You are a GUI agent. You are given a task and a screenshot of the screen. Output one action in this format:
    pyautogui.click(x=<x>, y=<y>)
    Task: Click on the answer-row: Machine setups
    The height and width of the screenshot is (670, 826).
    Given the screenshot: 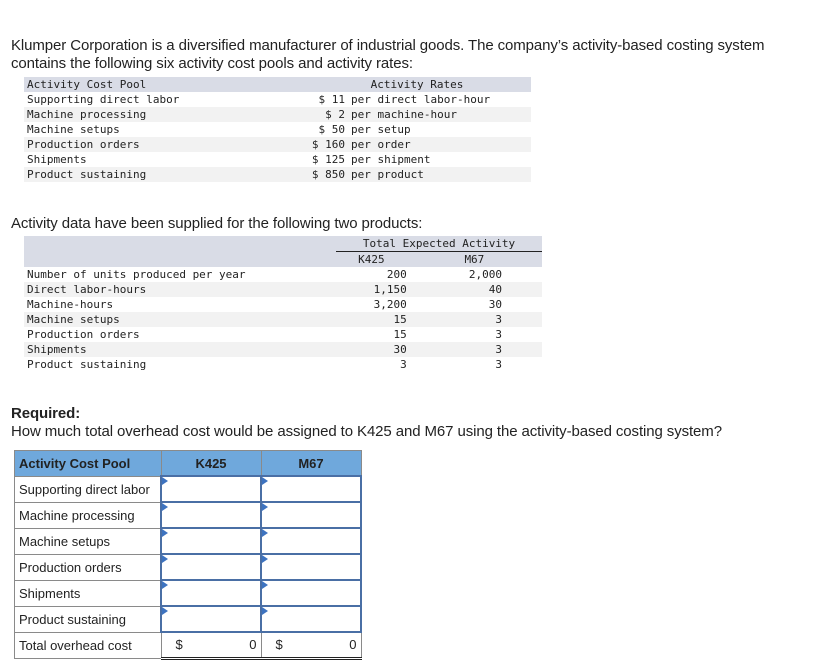 What is the action you would take?
    pyautogui.click(x=188, y=541)
    